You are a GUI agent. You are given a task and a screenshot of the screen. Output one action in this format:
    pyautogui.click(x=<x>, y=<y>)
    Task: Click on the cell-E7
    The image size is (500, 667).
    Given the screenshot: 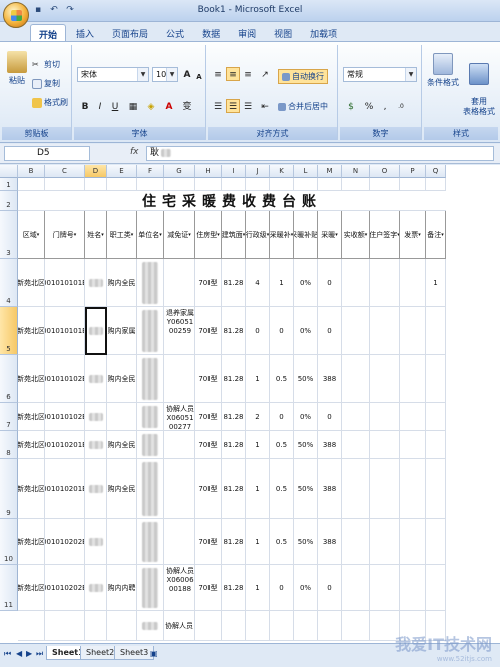 What is the action you would take?
    pyautogui.click(x=122, y=417)
    